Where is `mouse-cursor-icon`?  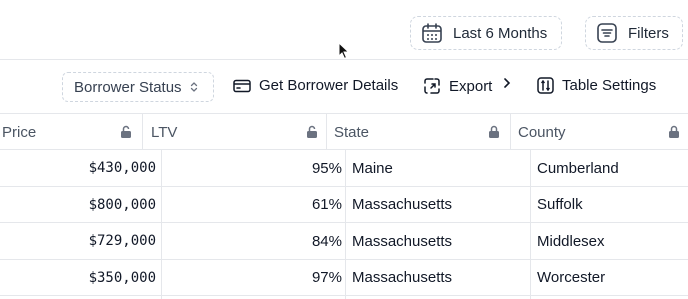 mouse-cursor-icon is located at coordinates (344, 51).